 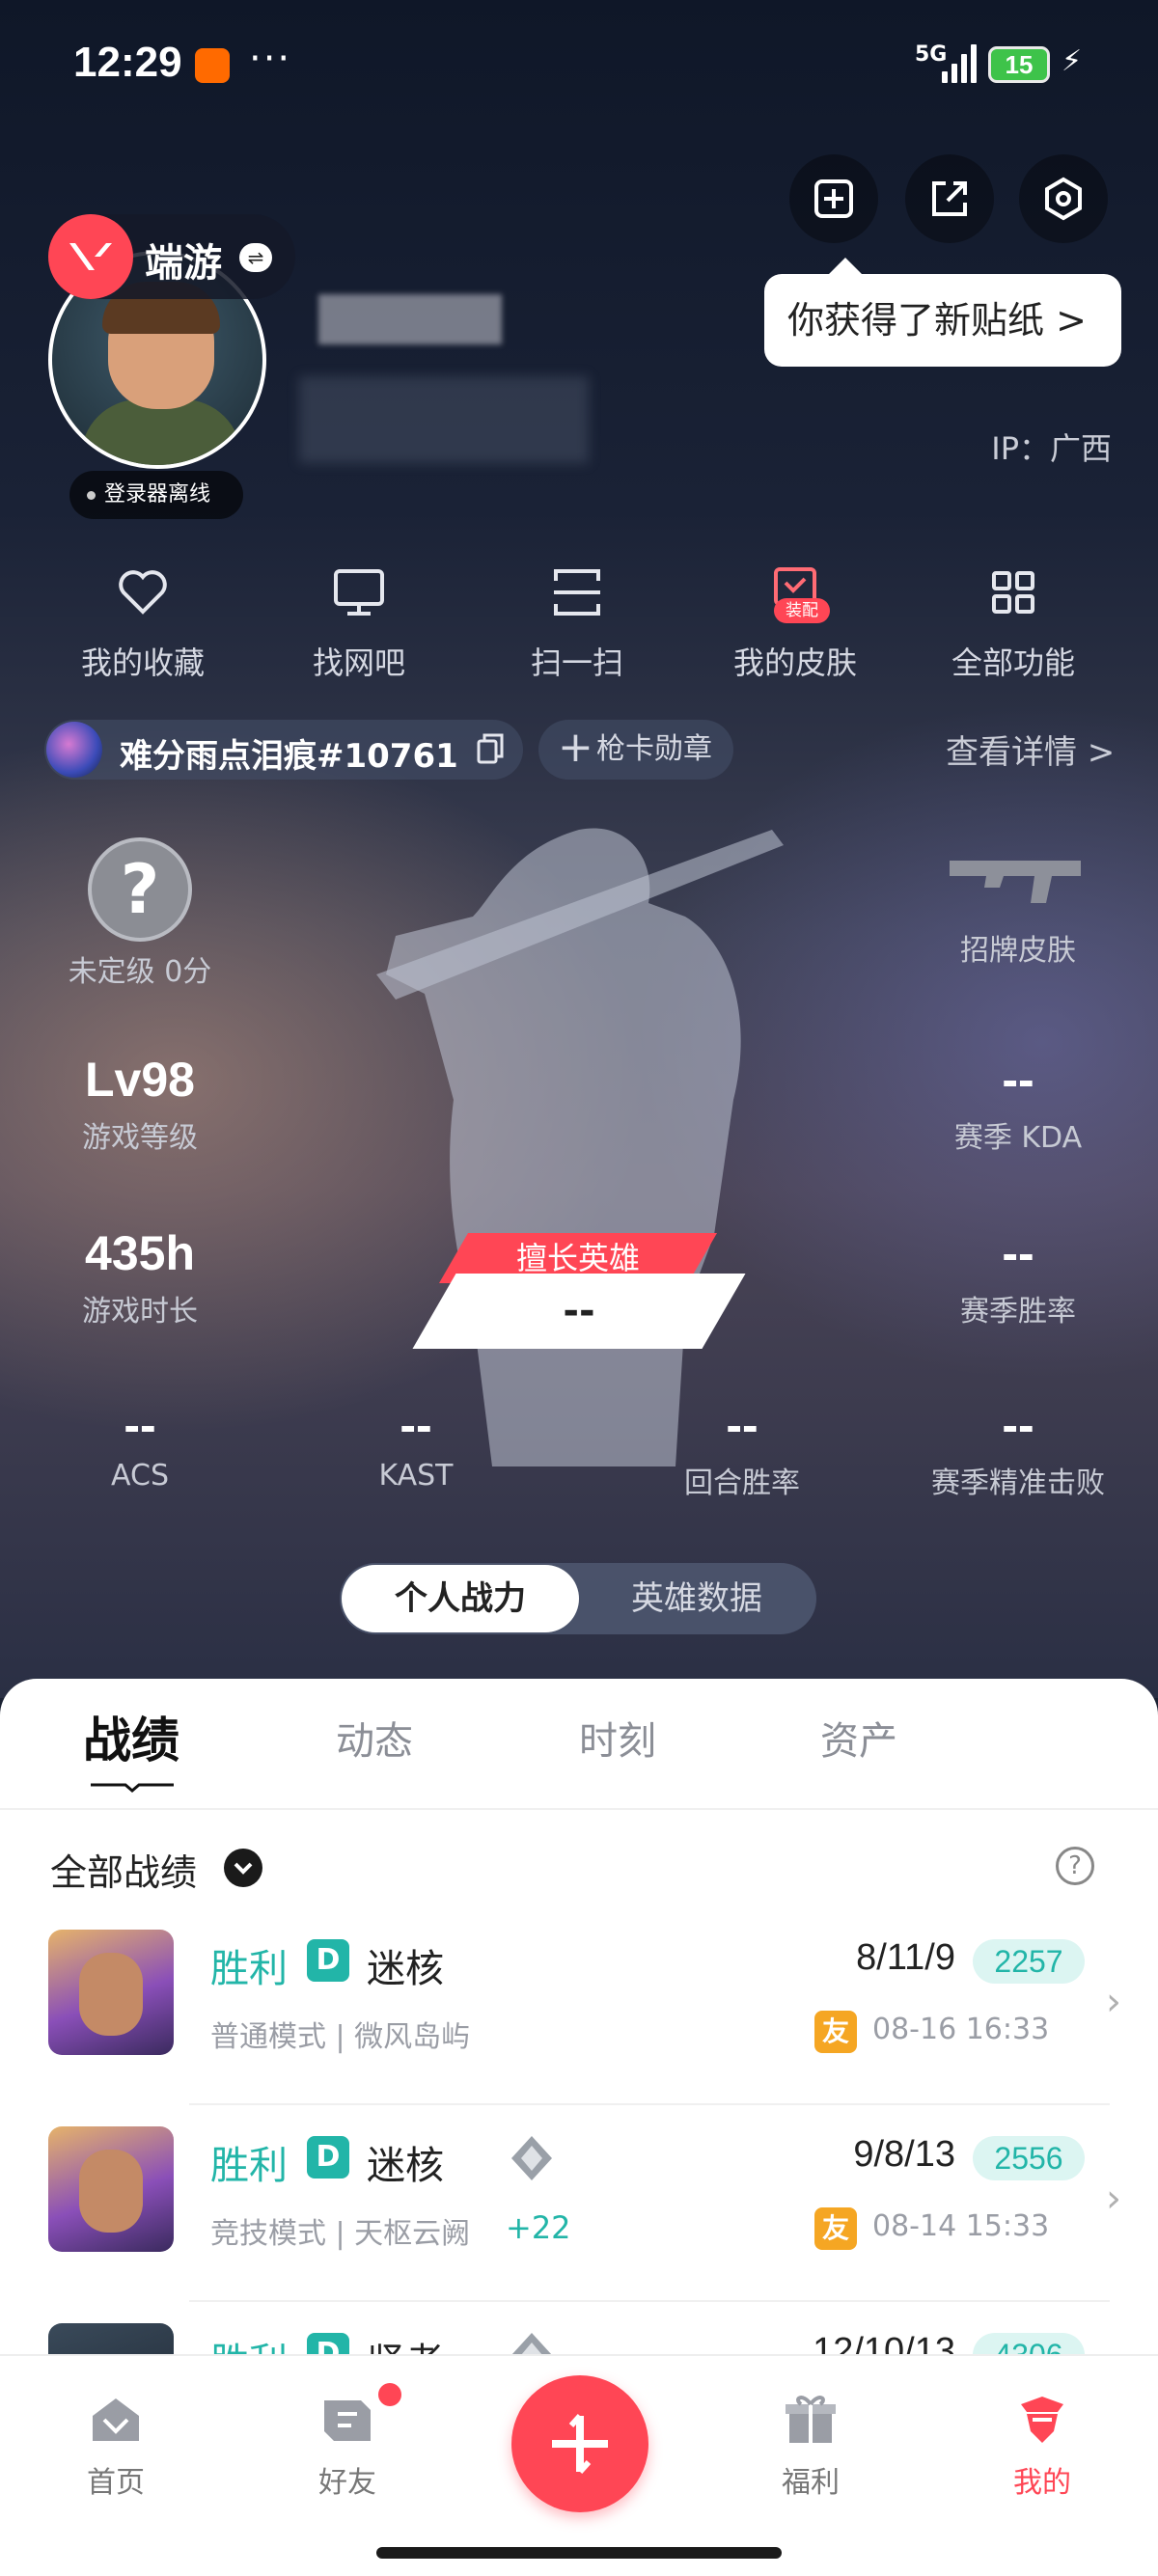 I want to click on game-name: 端游, so click(x=183, y=264).